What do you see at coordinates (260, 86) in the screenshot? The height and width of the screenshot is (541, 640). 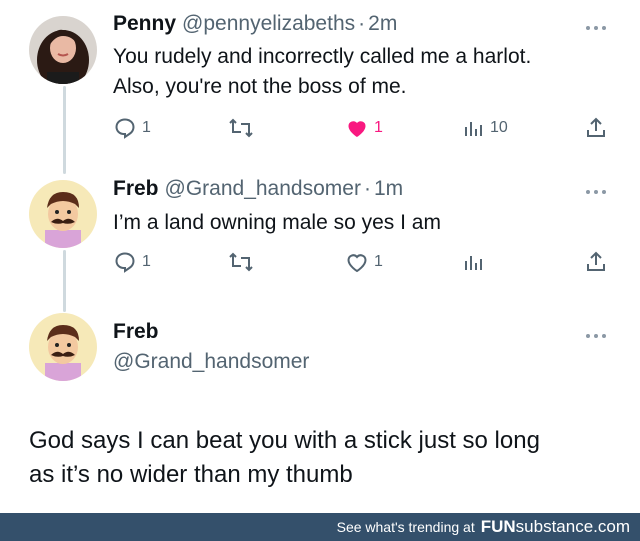 I see `tweet-text-line: Also, you're not the boss of me.` at bounding box center [260, 86].